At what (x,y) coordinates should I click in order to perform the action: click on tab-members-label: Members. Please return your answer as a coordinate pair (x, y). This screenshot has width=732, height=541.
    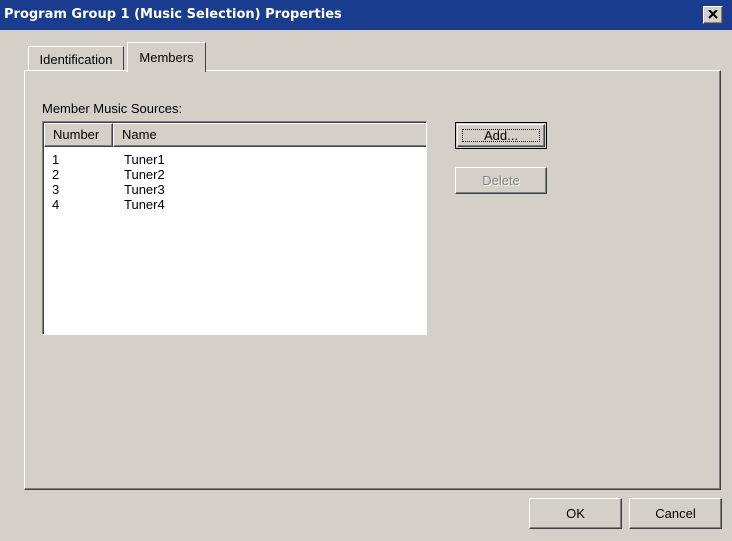
    Looking at the image, I should click on (166, 57).